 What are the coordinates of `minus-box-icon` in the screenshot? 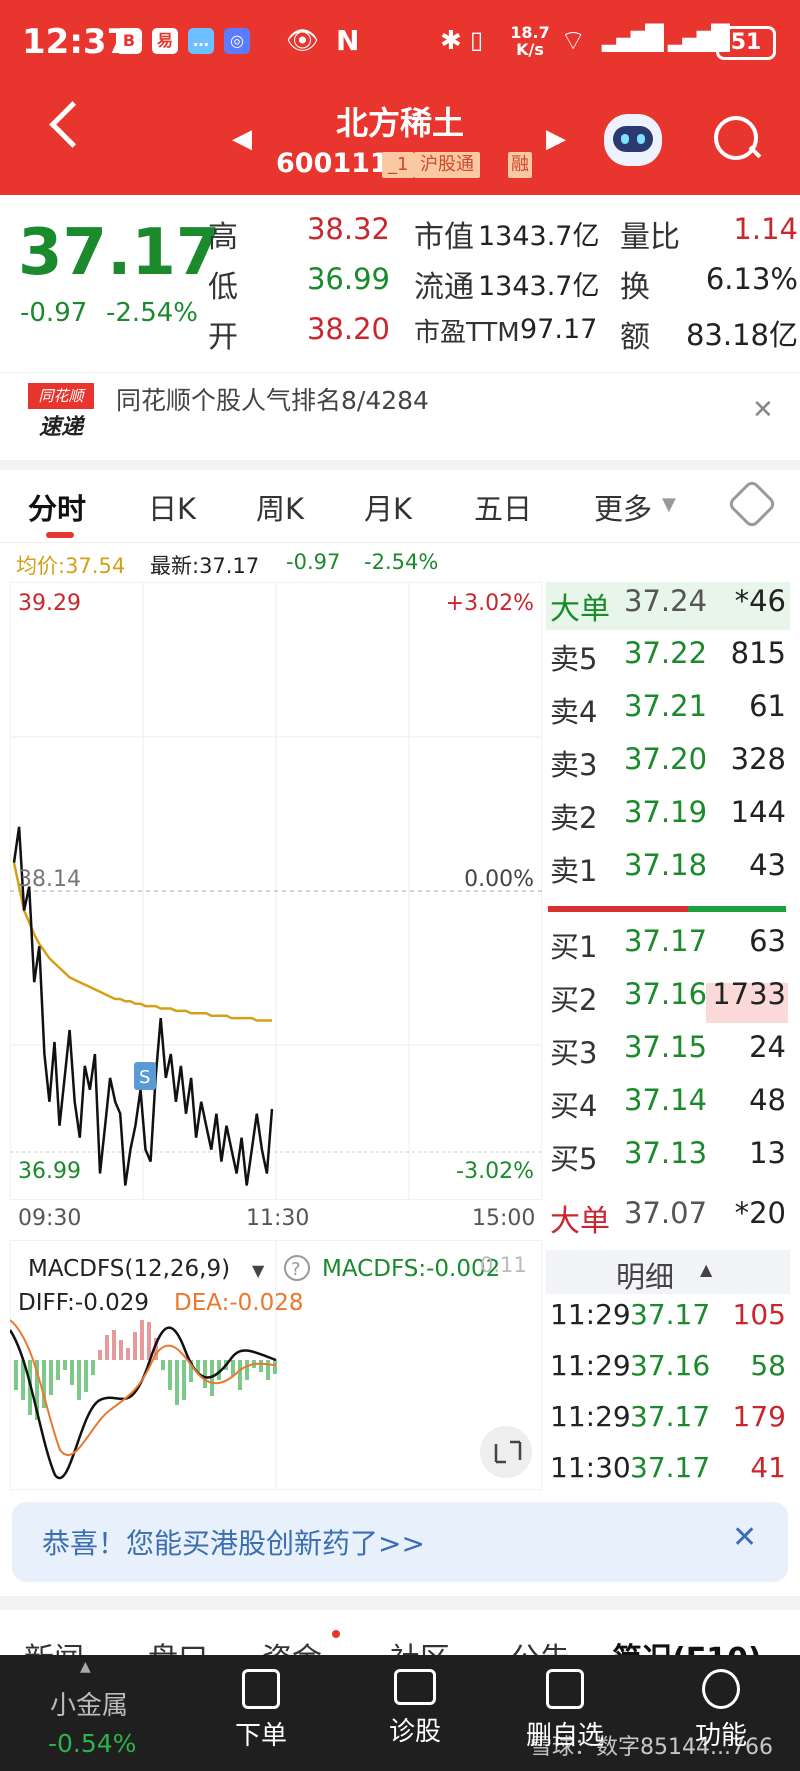 It's located at (565, 1689).